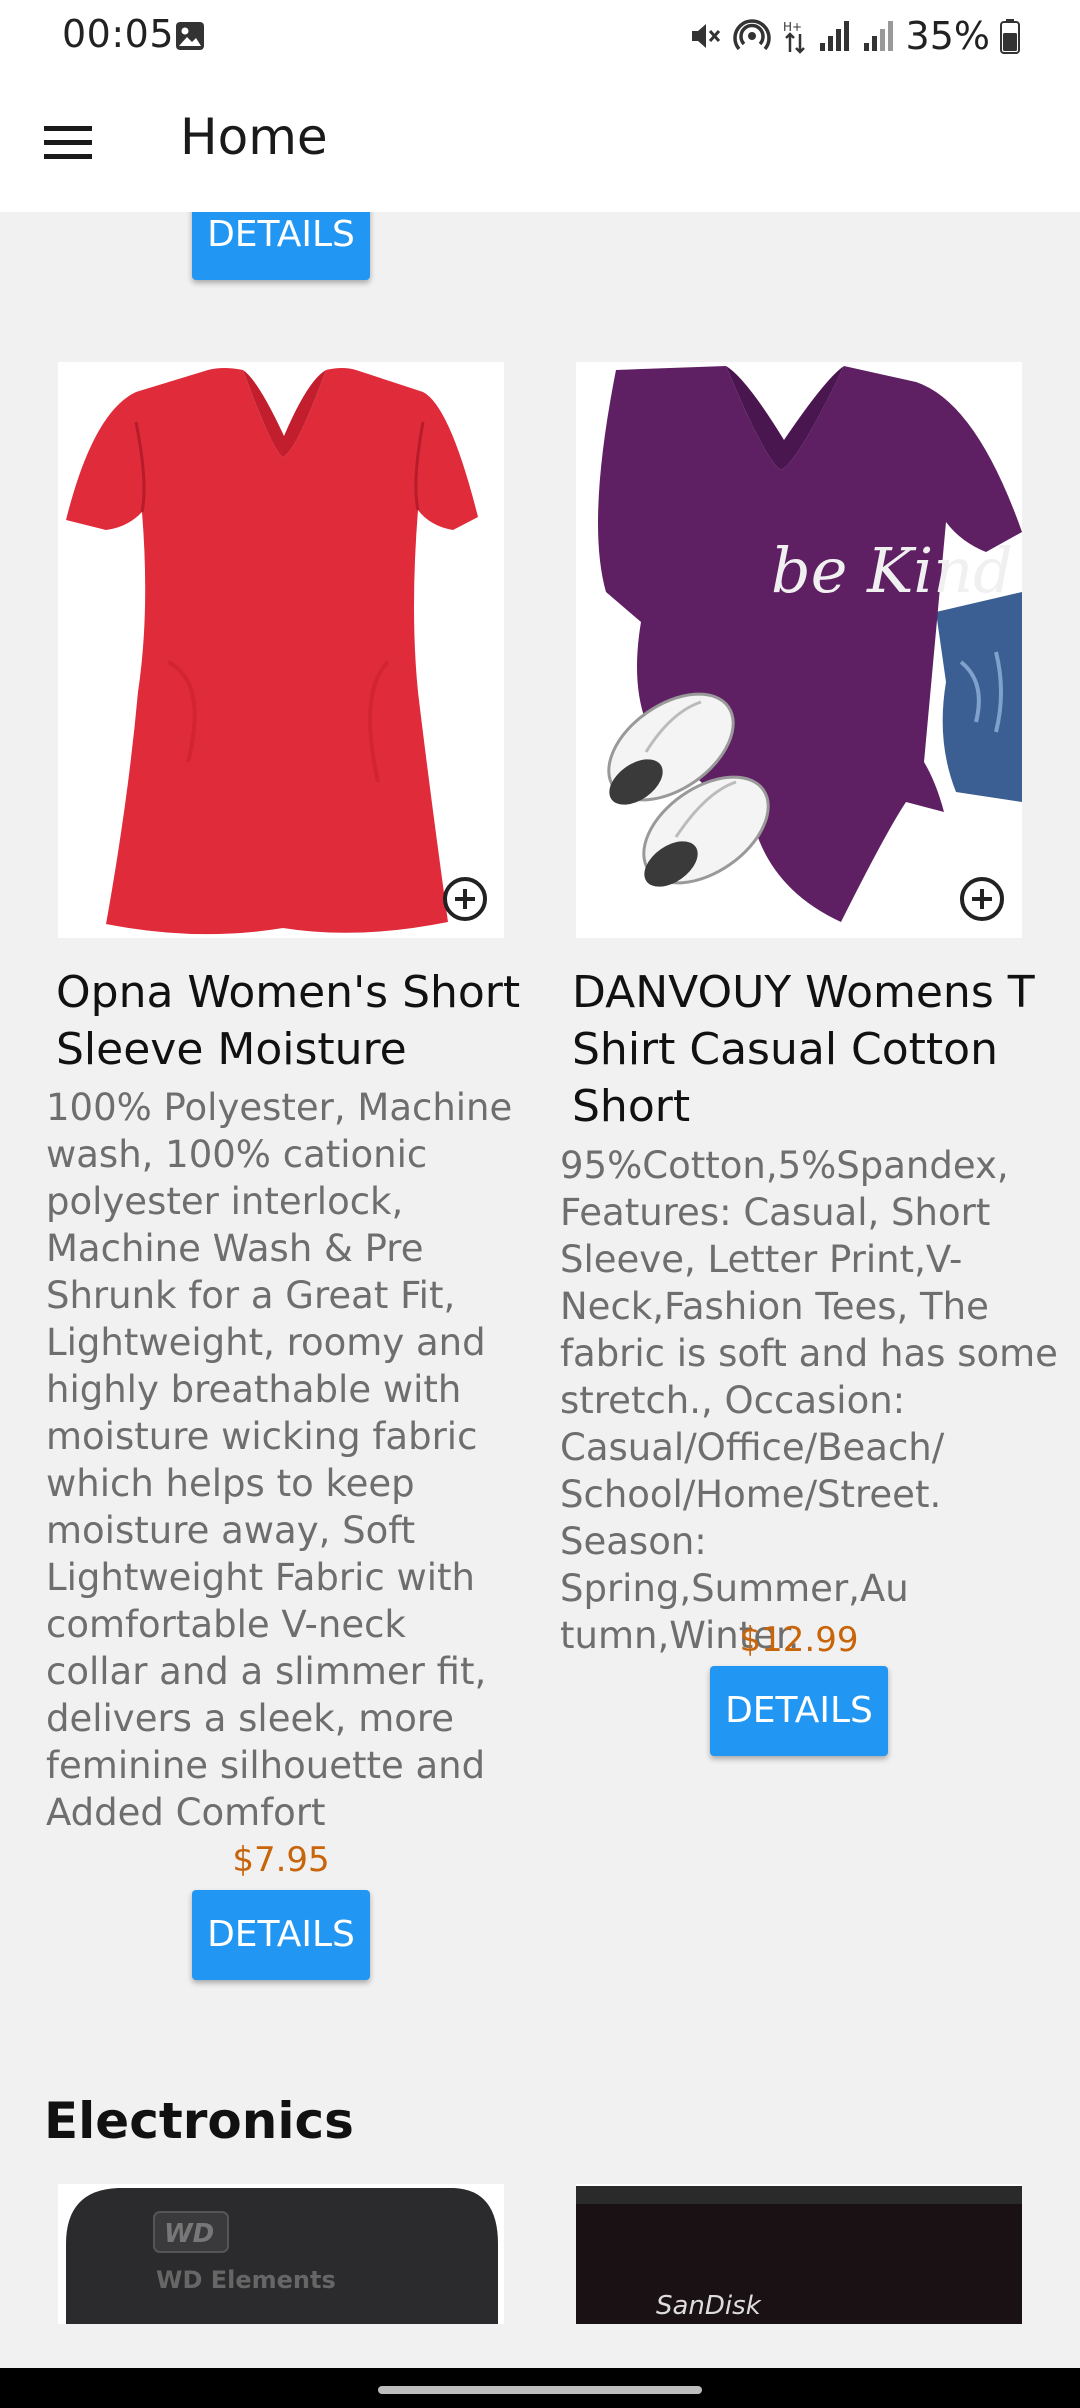 Image resolution: width=1080 pixels, height=2408 pixels. Describe the element at coordinates (709, 2306) in the screenshot. I see `product-image-text: SanDisk` at that location.